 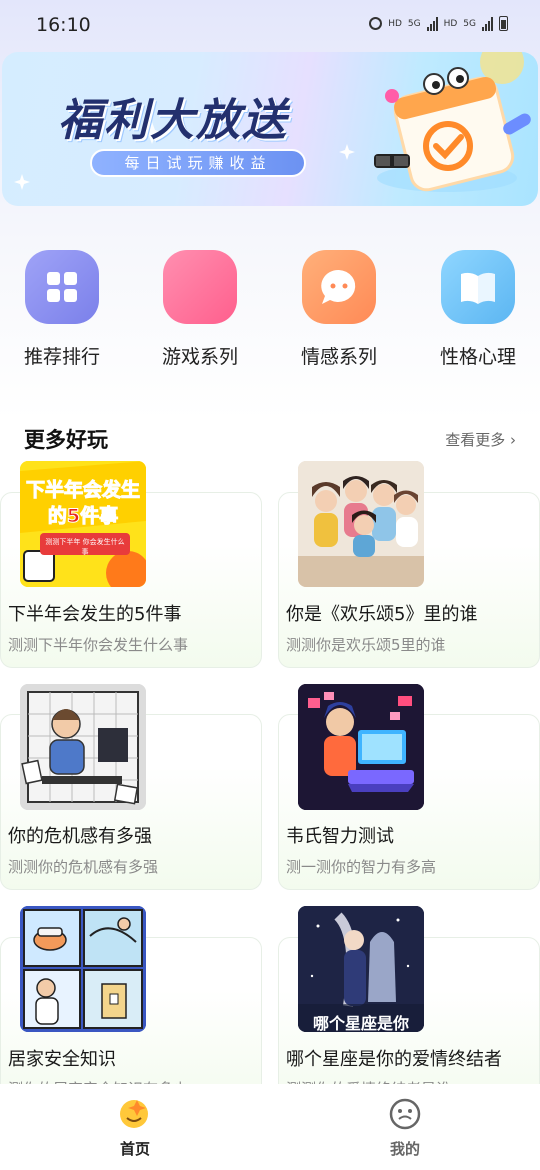 What do you see at coordinates (270, 1127) in the screenshot?
I see `bottom-navigation: 首页 我的` at bounding box center [270, 1127].